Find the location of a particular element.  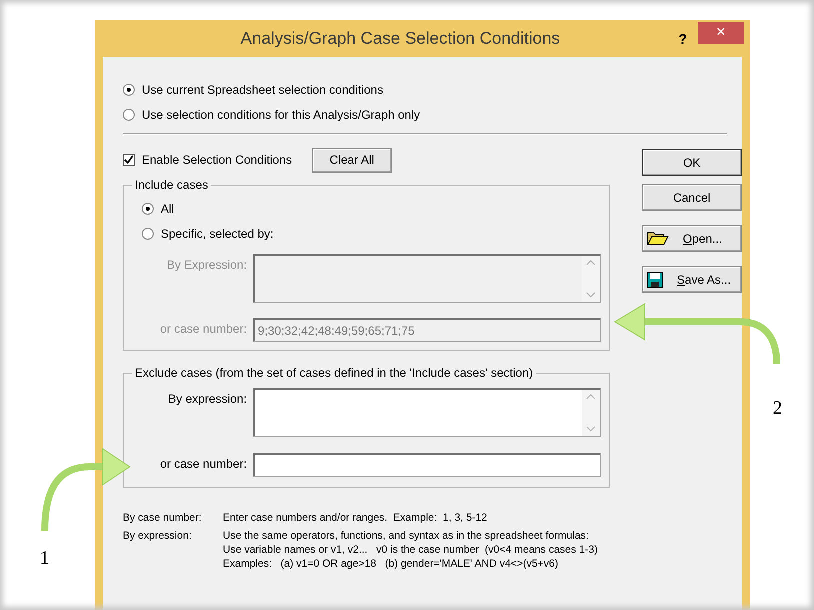

clear-all-button: Clear All is located at coordinates (352, 160).